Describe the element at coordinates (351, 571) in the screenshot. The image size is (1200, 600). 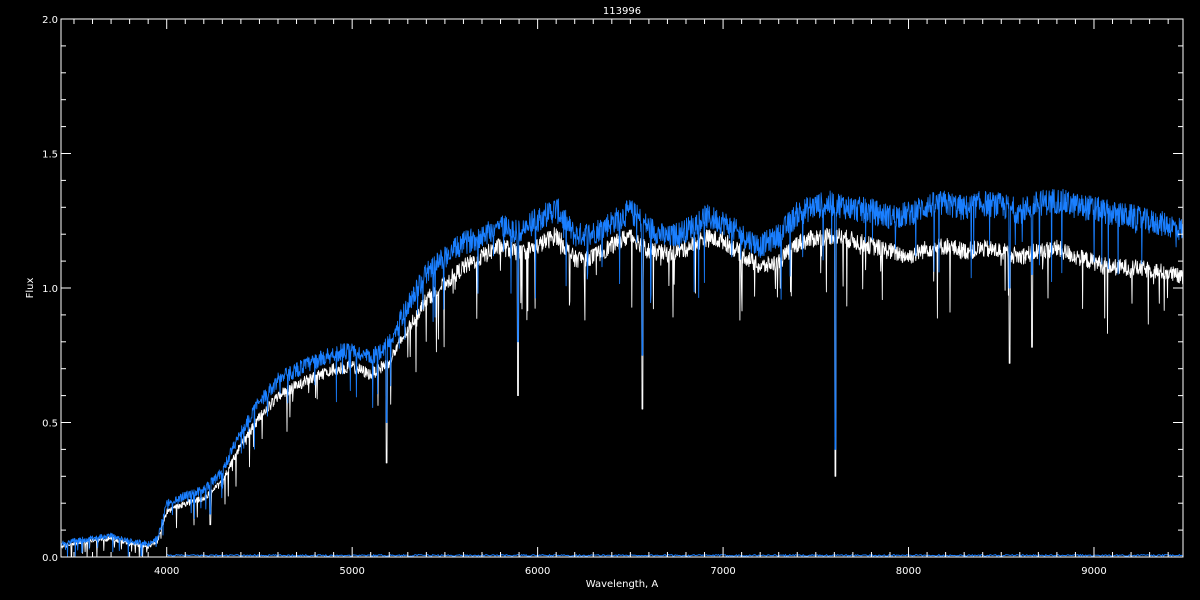
I see `x-tick-label: 5000` at that location.